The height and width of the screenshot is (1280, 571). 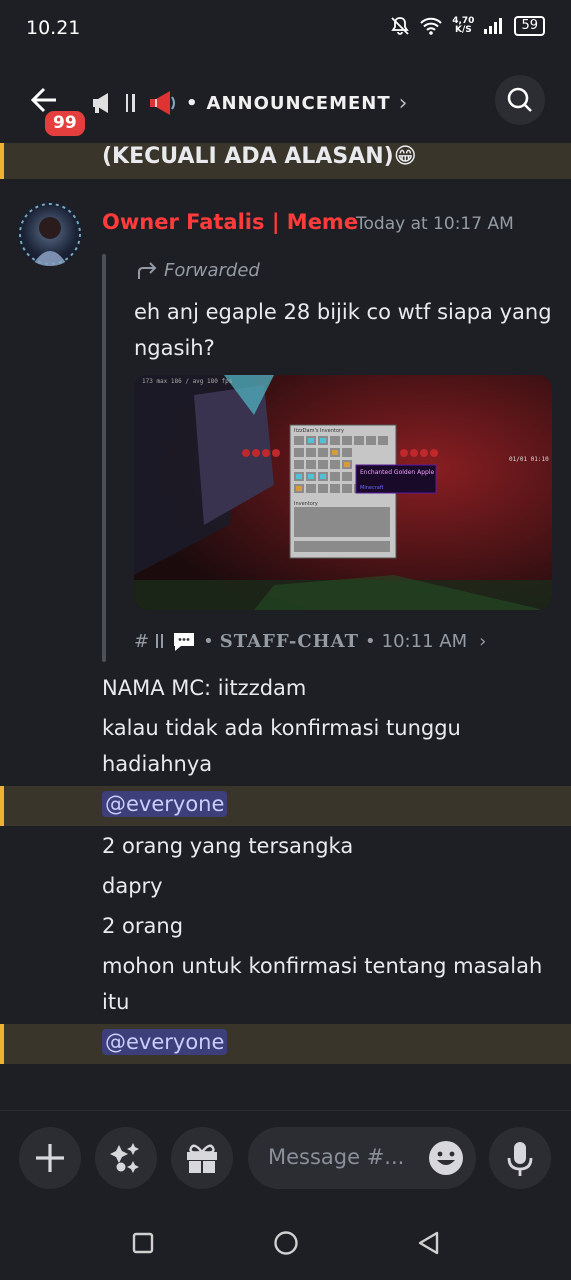 What do you see at coordinates (132, 886) in the screenshot?
I see `message-line: dapry` at bounding box center [132, 886].